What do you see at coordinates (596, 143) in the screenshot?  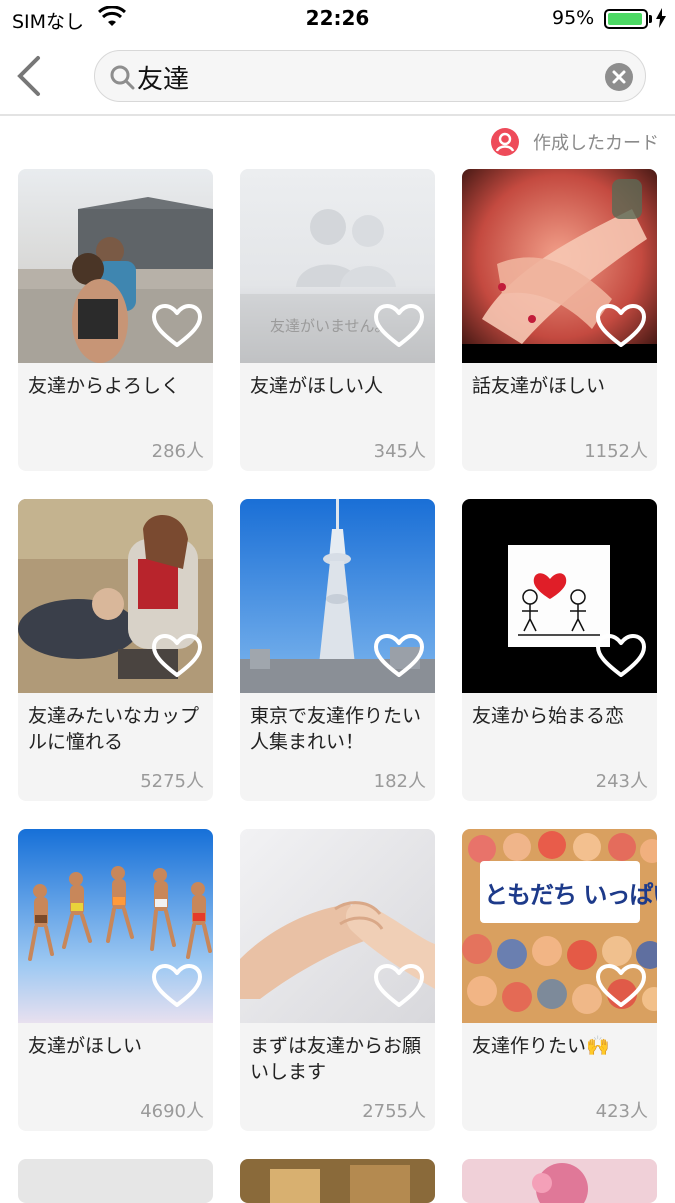 I see `created-cards-label: 作成したカード` at bounding box center [596, 143].